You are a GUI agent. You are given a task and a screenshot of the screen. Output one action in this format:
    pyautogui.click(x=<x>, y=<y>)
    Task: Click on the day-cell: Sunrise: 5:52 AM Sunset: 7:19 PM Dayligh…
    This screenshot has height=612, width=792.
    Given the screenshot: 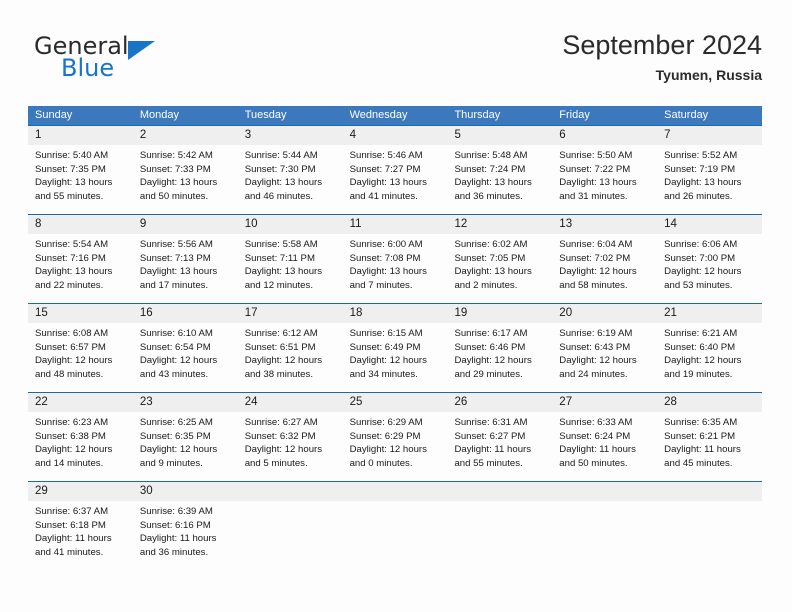 What is the action you would take?
    pyautogui.click(x=709, y=179)
    